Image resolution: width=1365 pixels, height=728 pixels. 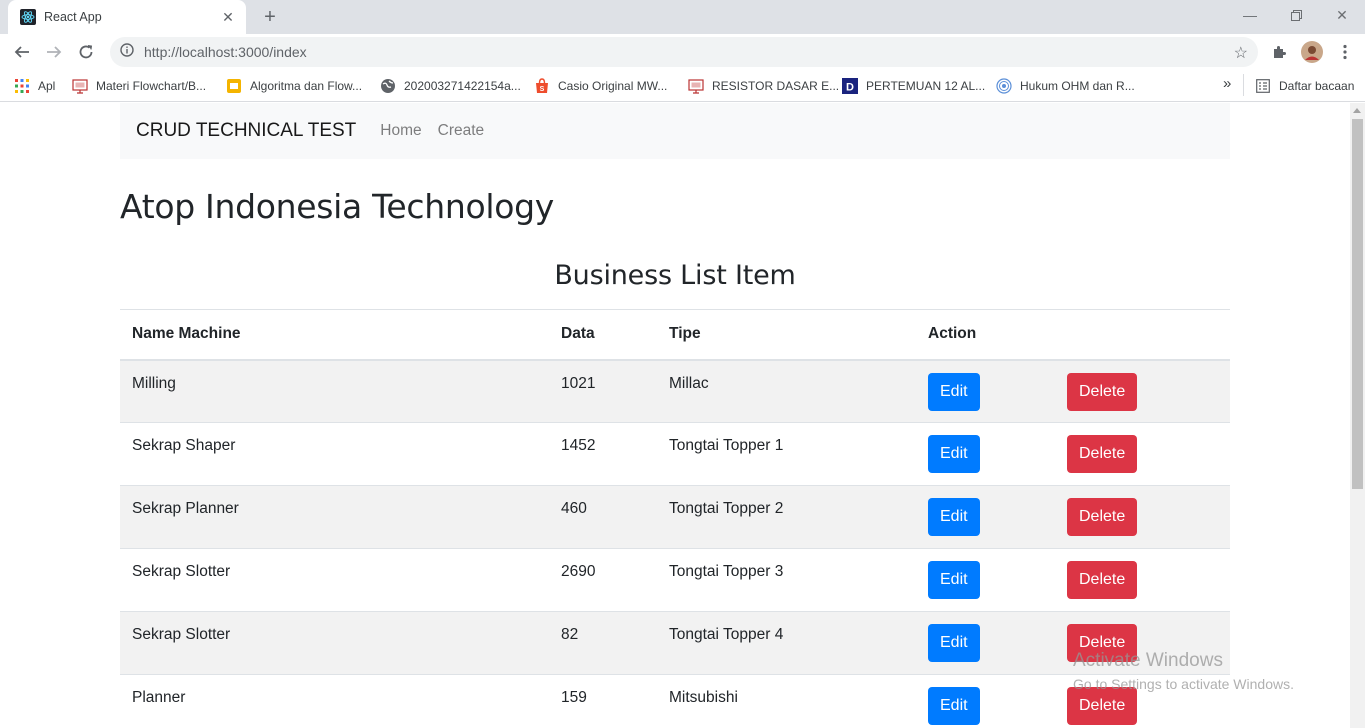 I want to click on info-icon, so click(x=127, y=52).